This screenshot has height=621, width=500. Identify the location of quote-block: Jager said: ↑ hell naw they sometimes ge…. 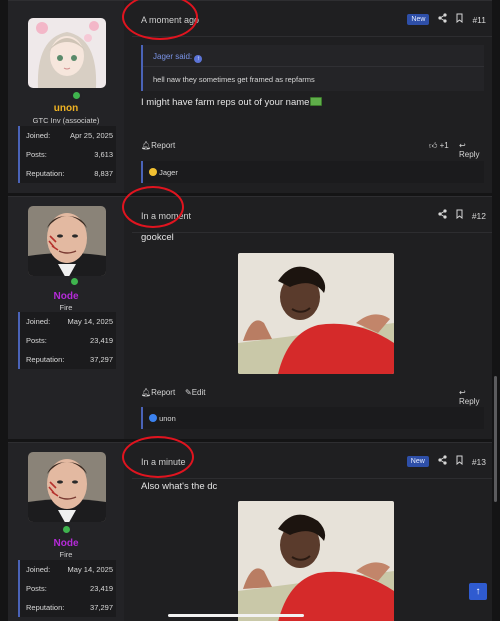
(312, 68).